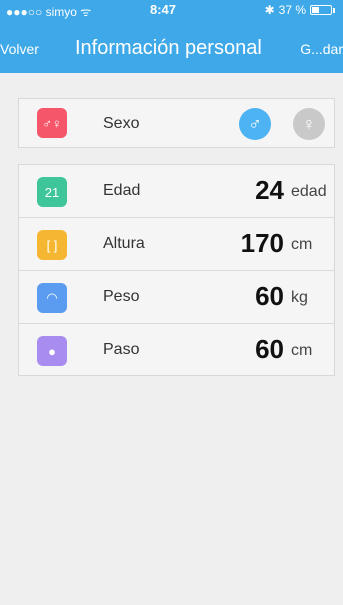 The width and height of the screenshot is (343, 605). I want to click on sex-row: ♂♀ Sexo ♂ ♀, so click(176, 123).